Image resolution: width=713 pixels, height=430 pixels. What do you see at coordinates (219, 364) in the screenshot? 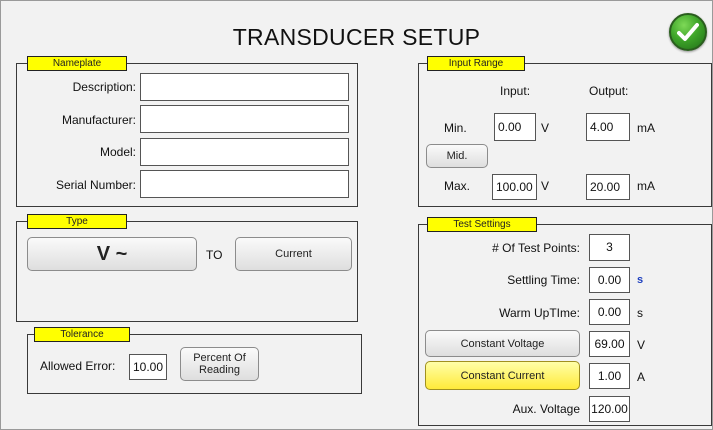
I see `percent-of-reading-button: Percent Of Reading` at bounding box center [219, 364].